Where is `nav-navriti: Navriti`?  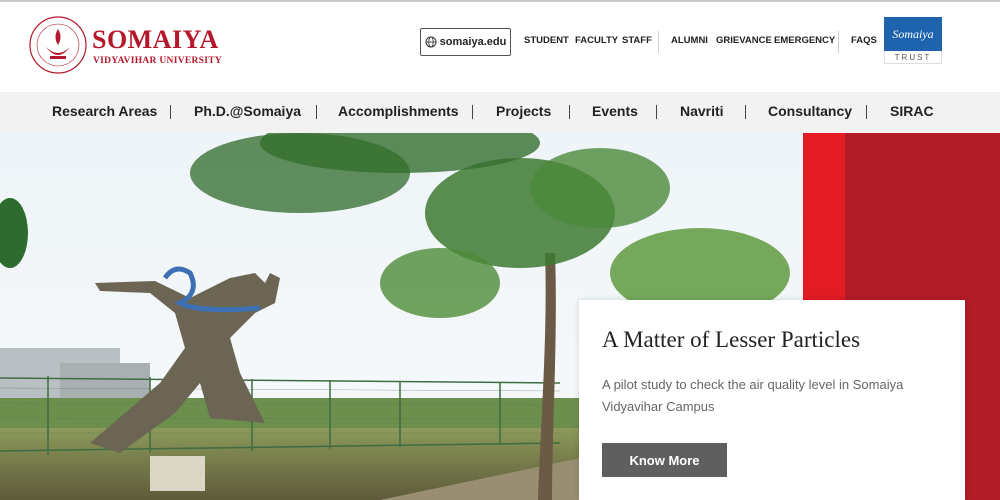 nav-navriti: Navriti is located at coordinates (702, 111).